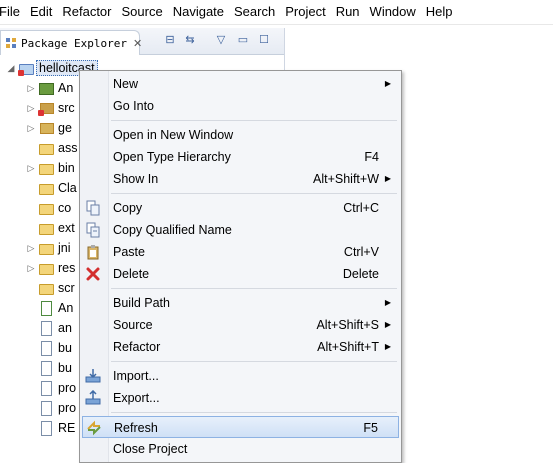 The image size is (553, 463). What do you see at coordinates (305, 12) in the screenshot?
I see `menu-project: Project` at bounding box center [305, 12].